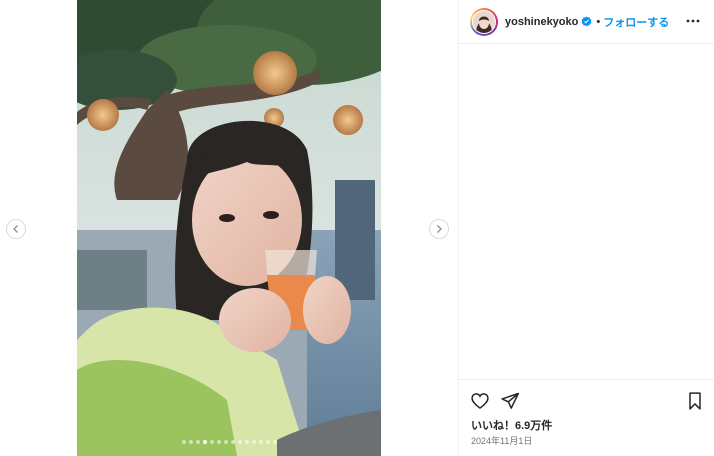 The width and height of the screenshot is (714, 456). Describe the element at coordinates (511, 425) in the screenshot. I see `likes-count: いいね！6.9万件` at that location.